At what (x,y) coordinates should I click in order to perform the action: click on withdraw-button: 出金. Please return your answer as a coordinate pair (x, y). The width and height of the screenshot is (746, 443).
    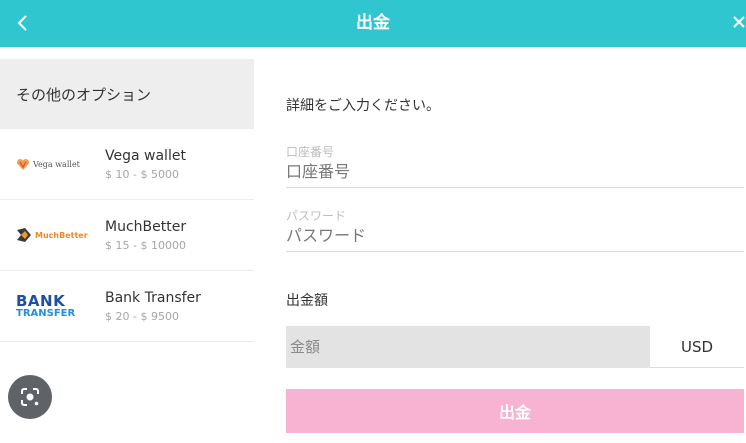
    Looking at the image, I should click on (515, 411).